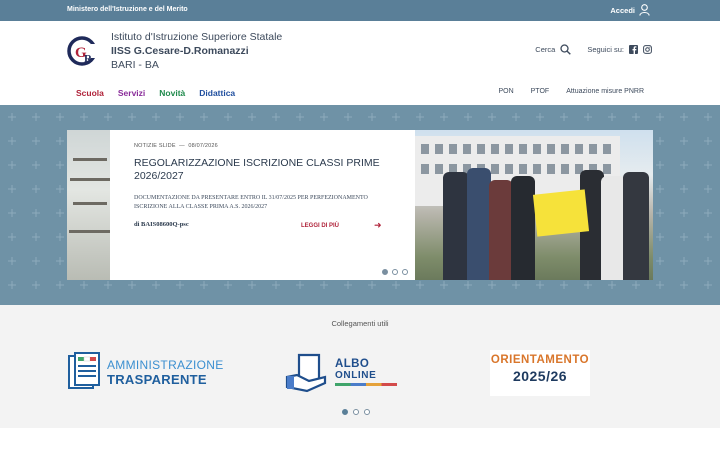  What do you see at coordinates (131, 93) in the screenshot?
I see `nav-item-servizi: Servizi` at bounding box center [131, 93].